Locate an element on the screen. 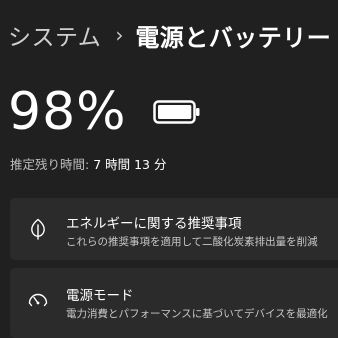  energy-recommendations-subtitle: これらの推奨事項を適用して二酸化炭素排出量を削減 is located at coordinates (192, 242).